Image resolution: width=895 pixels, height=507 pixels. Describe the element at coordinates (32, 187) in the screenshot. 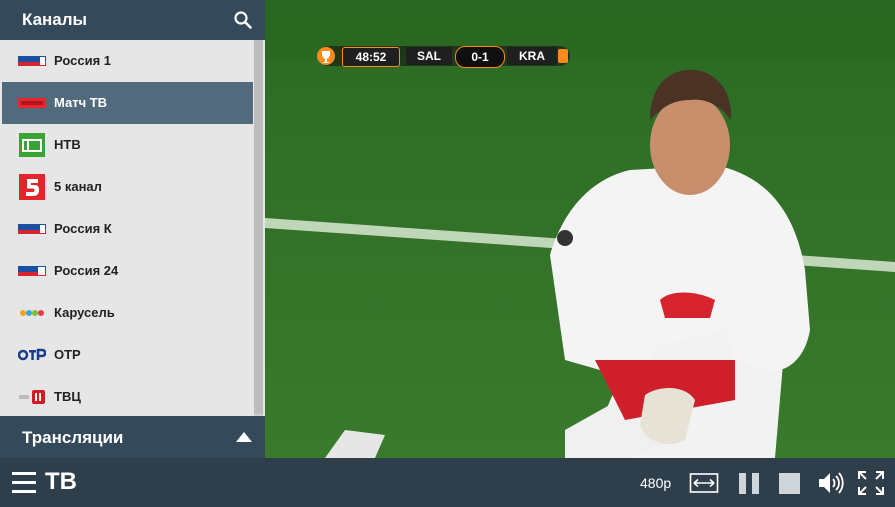

I see `channel5-logo` at that location.